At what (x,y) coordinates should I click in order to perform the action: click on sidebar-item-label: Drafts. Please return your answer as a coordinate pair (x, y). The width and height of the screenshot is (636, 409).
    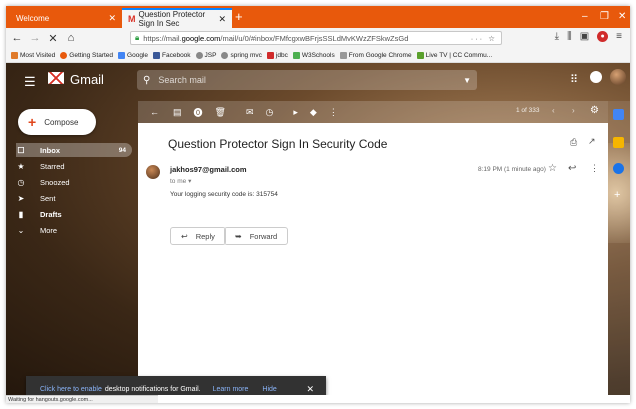
    Looking at the image, I should click on (51, 214).